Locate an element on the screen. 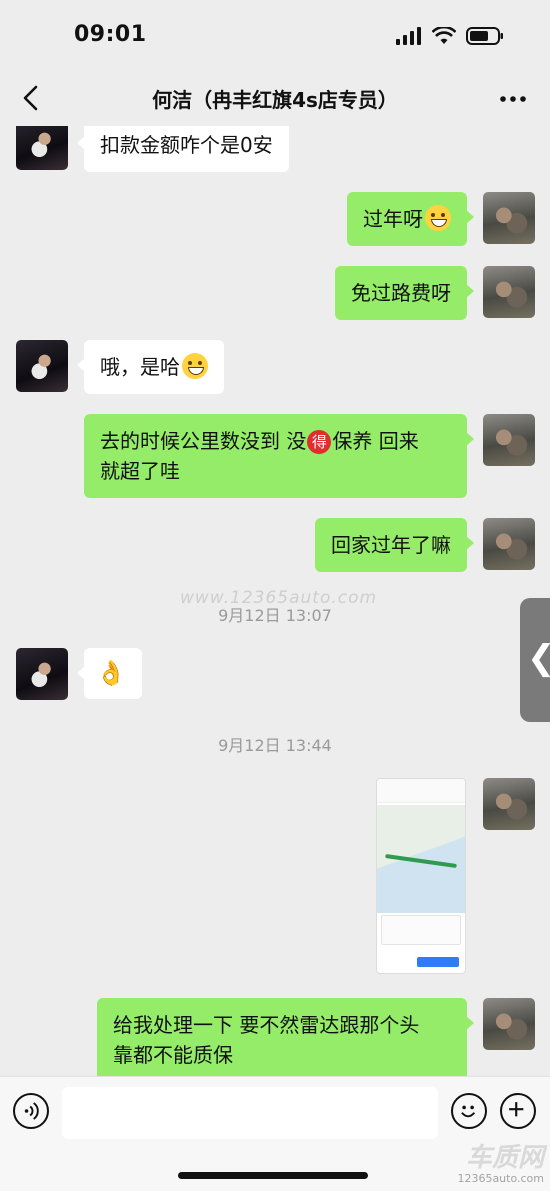  message-text: 过年呀 is located at coordinates (393, 219).